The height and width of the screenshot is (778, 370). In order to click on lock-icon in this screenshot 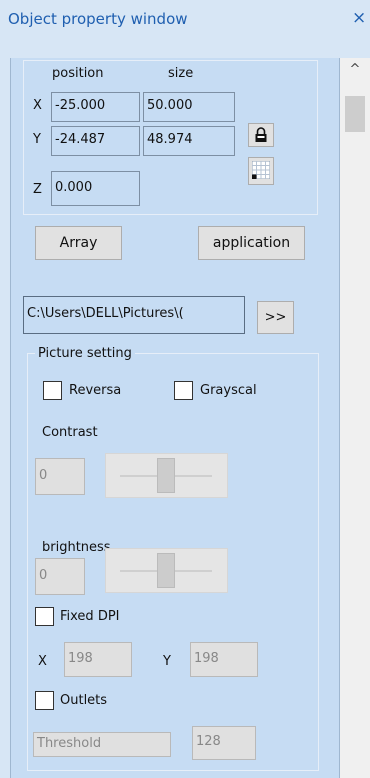, I will do `click(261, 134)`.